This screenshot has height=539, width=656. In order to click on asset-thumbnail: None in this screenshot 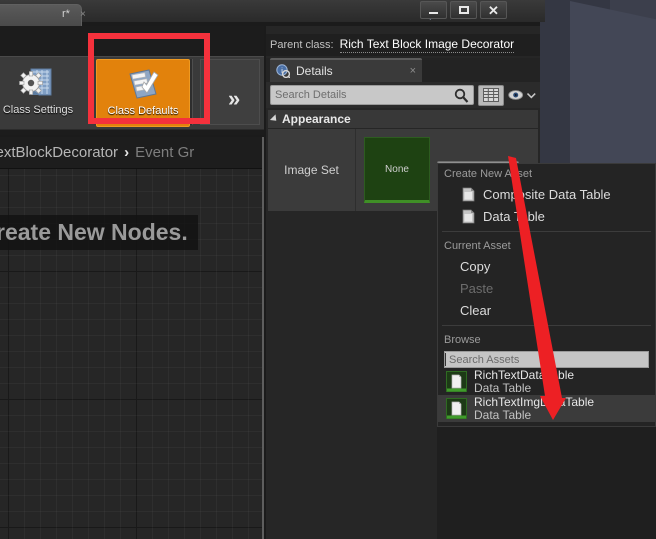, I will do `click(397, 170)`.